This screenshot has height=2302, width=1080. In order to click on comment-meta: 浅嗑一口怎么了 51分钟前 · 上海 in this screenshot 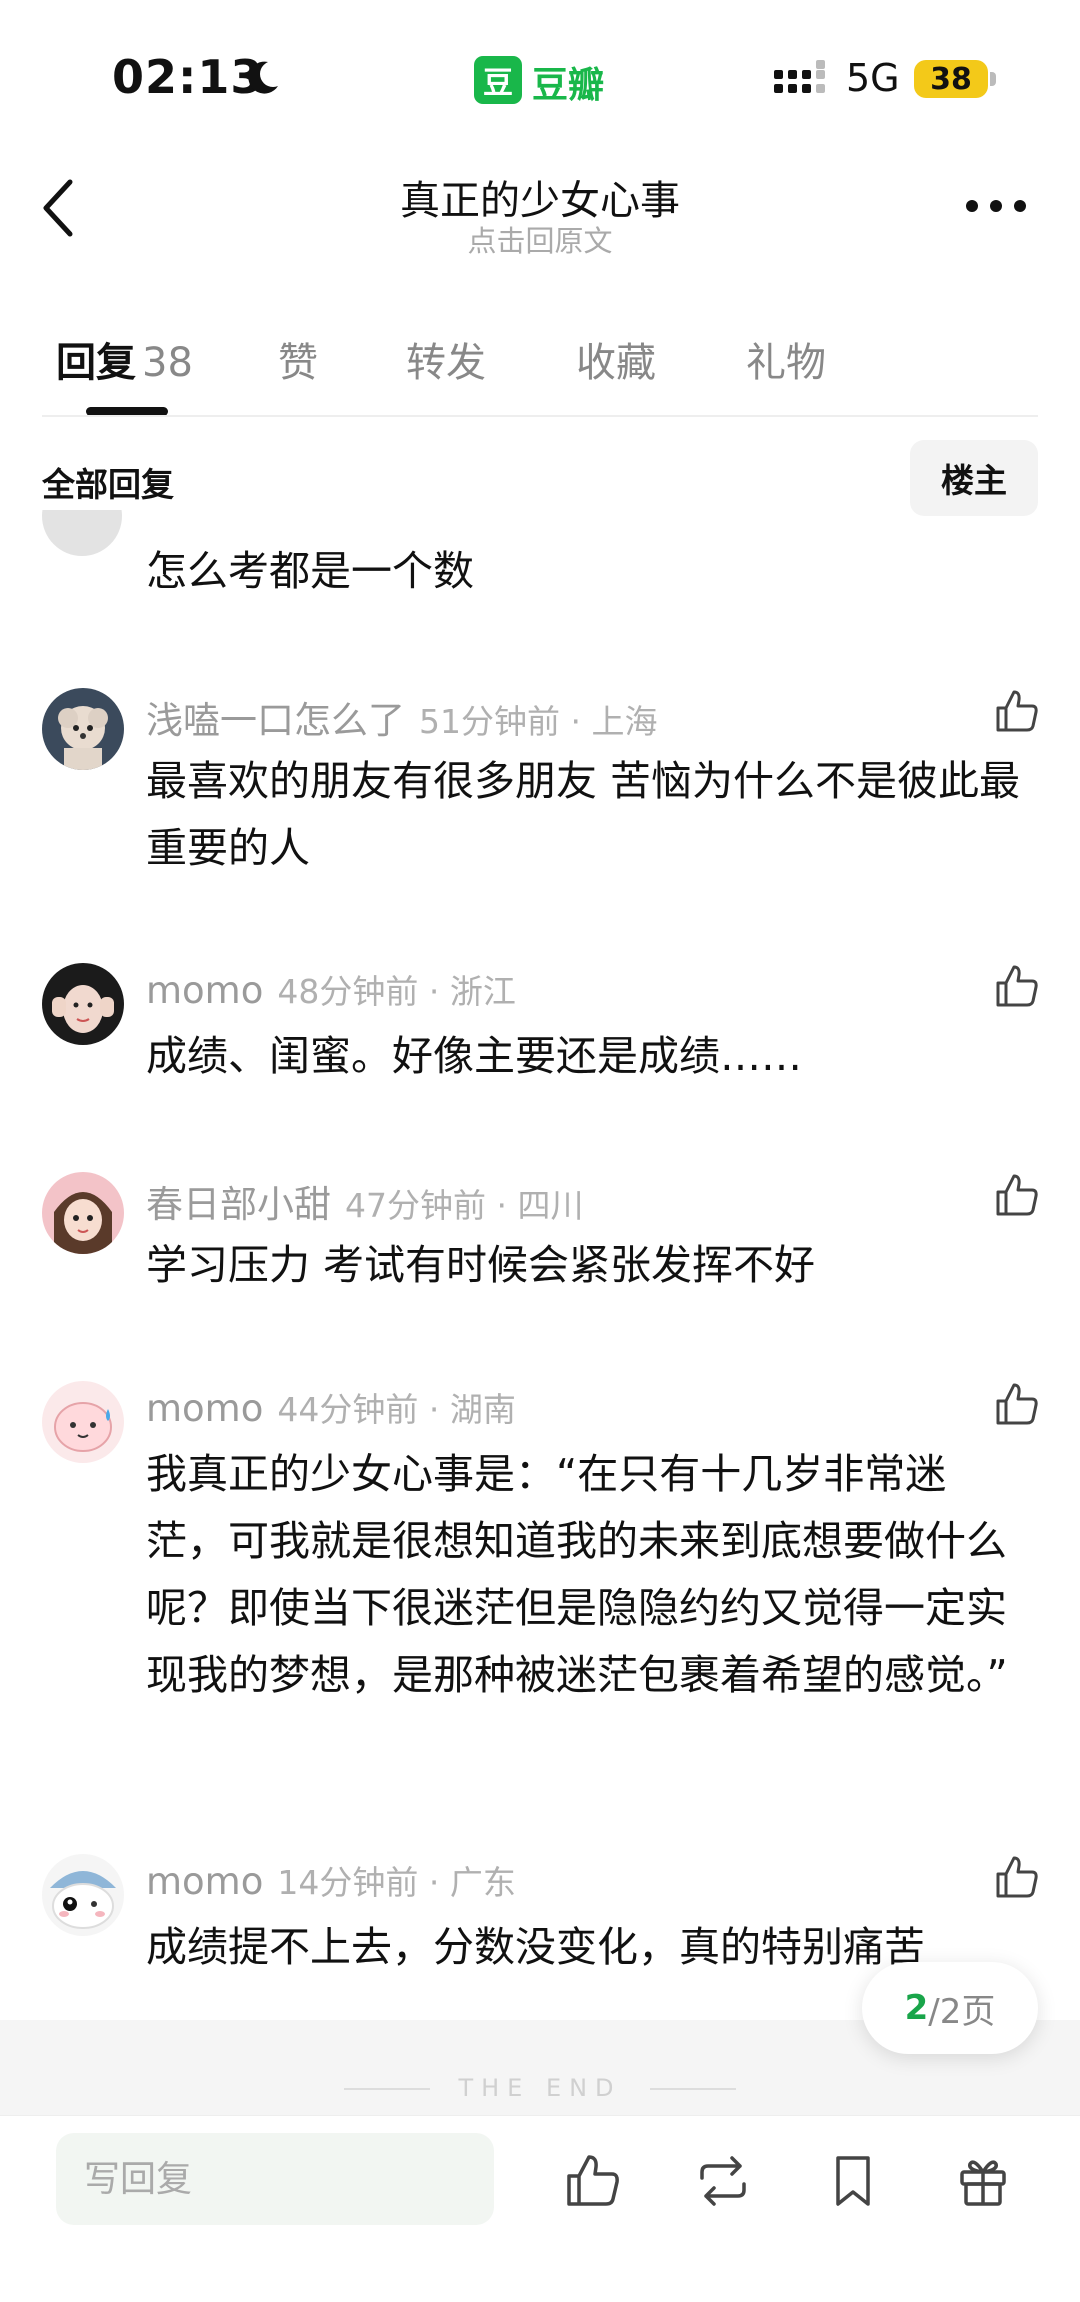, I will do `click(401, 717)`.